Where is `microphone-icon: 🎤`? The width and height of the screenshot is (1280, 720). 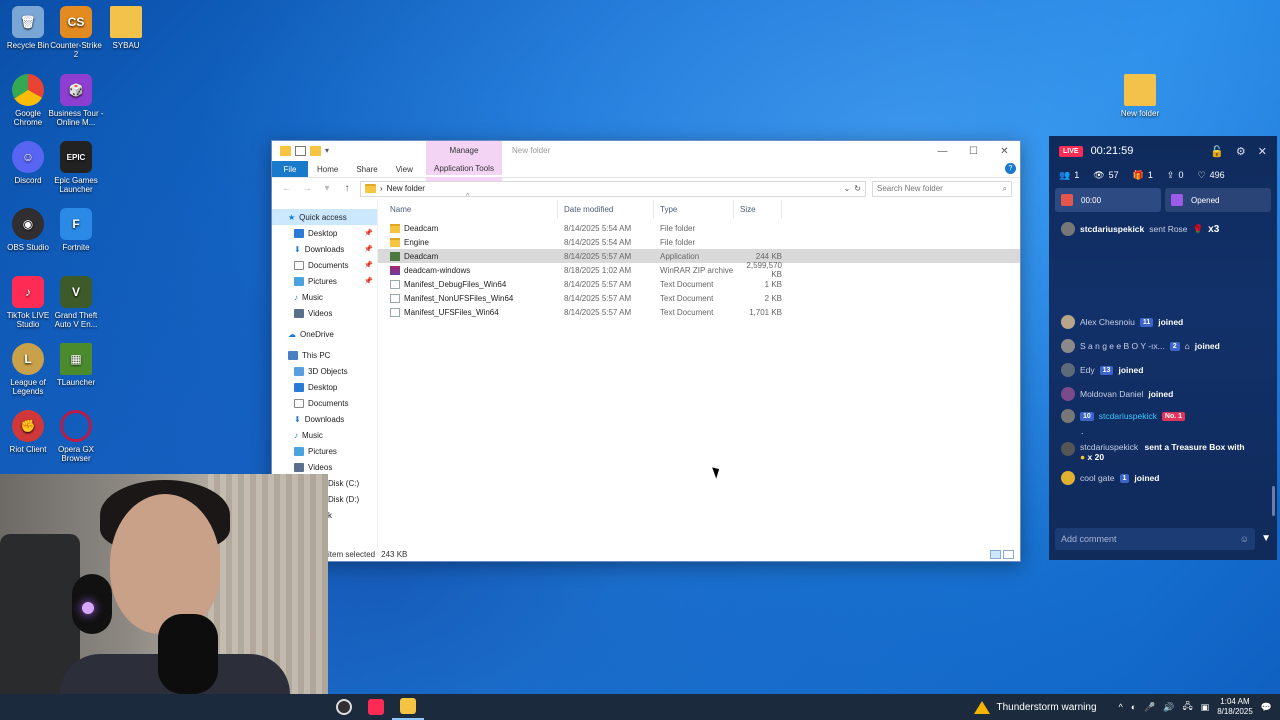 microphone-icon: 🎤 is located at coordinates (1149, 707).